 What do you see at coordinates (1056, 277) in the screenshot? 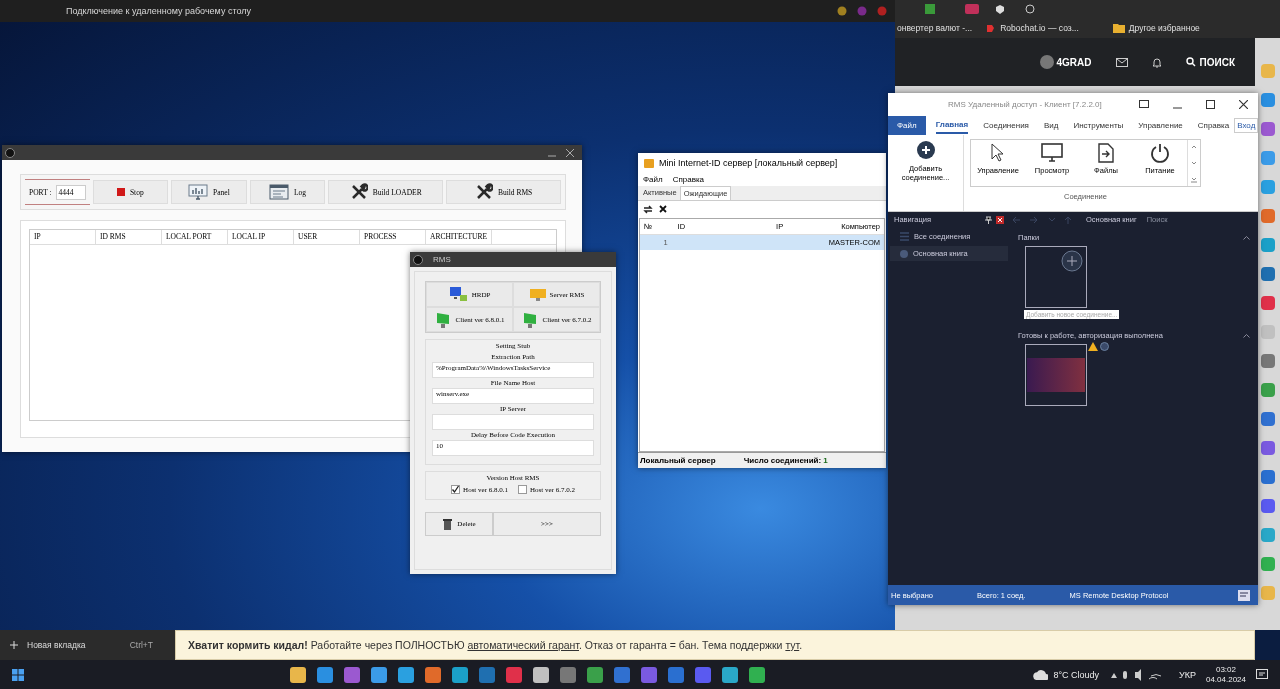
I see `add-connection-tile` at bounding box center [1056, 277].